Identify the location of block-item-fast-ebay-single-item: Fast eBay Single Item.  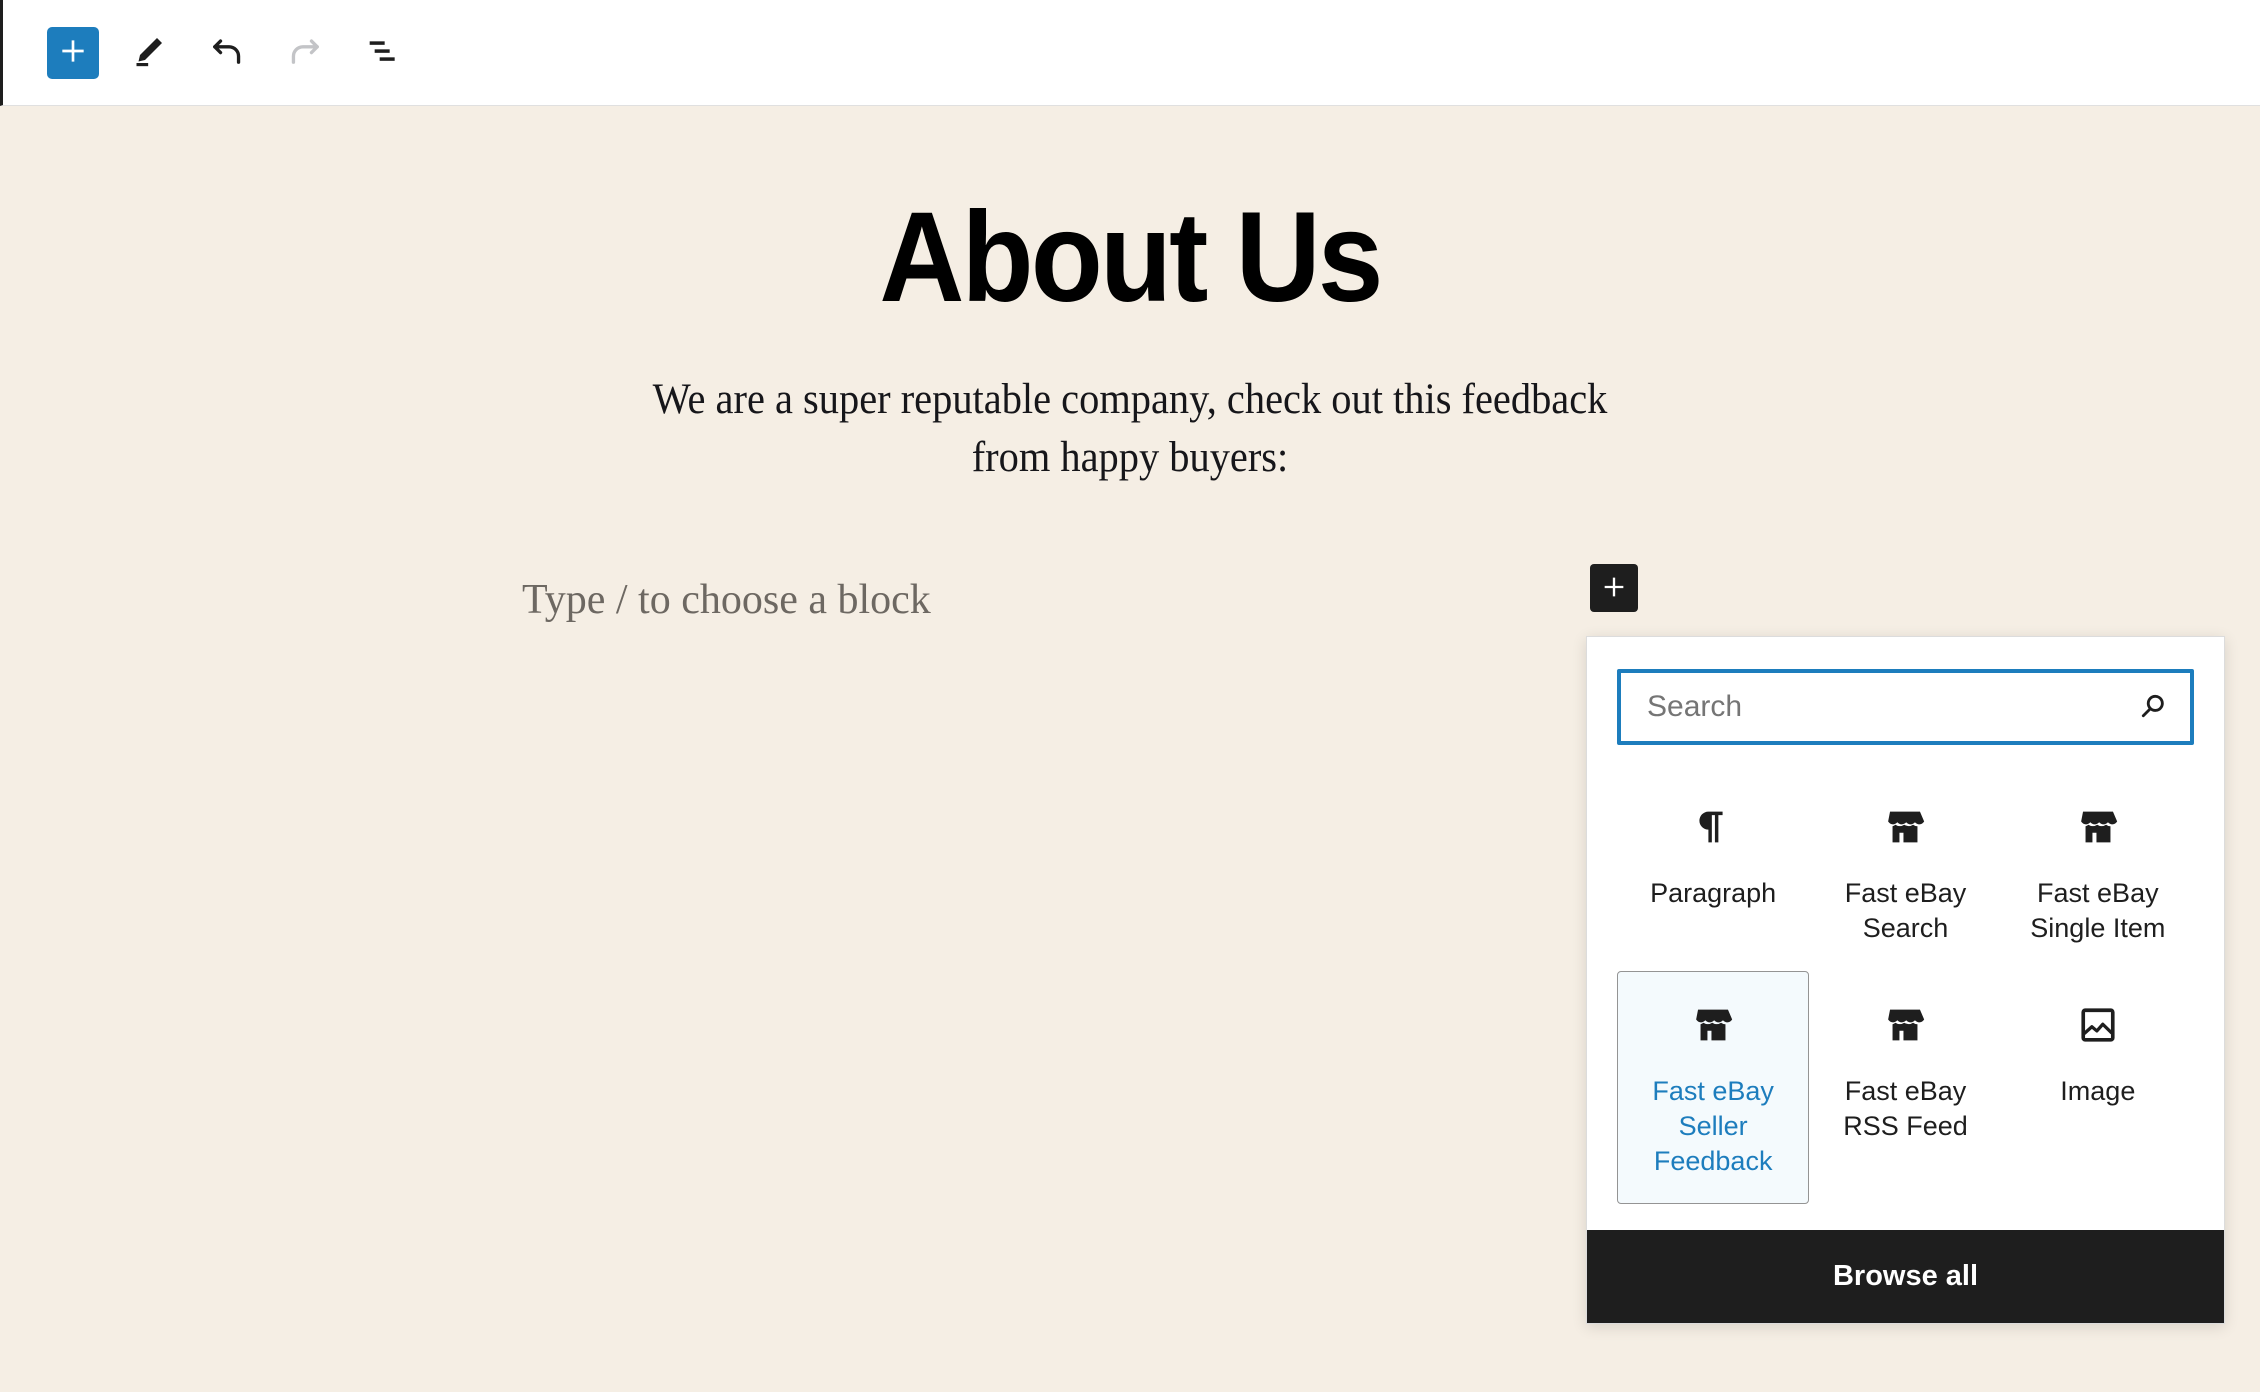
(2098, 872).